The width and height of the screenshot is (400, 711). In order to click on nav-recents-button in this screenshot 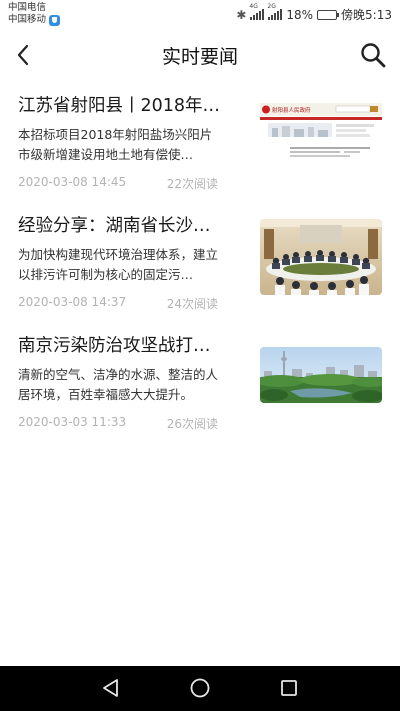, I will do `click(289, 688)`.